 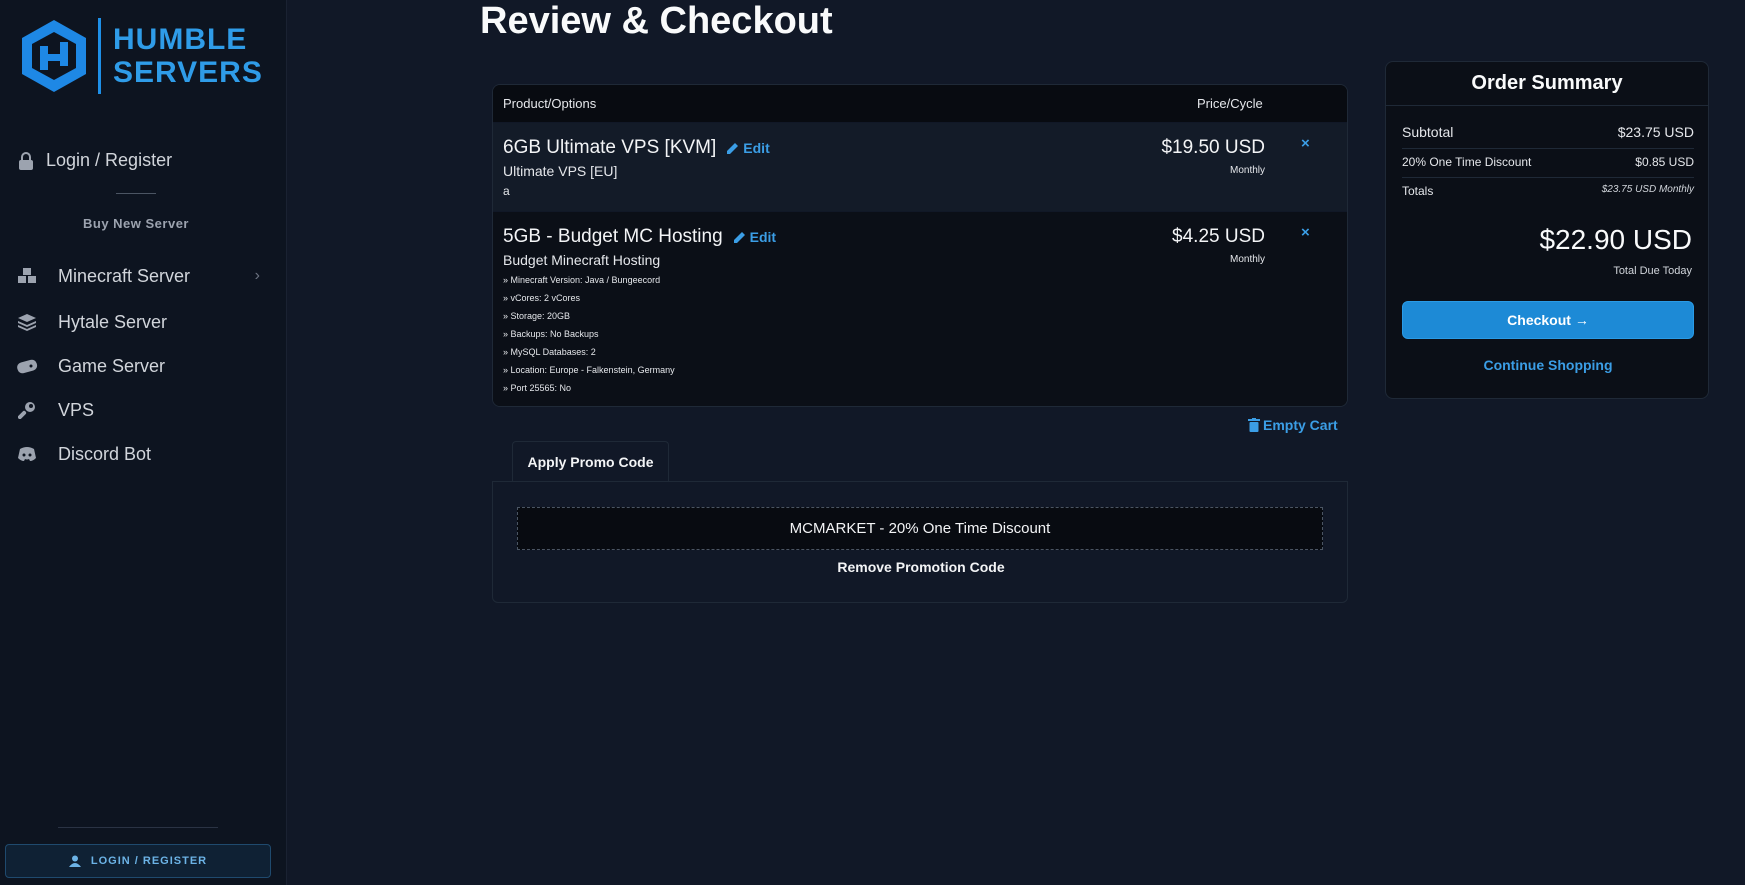 What do you see at coordinates (188, 72) in the screenshot?
I see `logo-line-2: SERVERS` at bounding box center [188, 72].